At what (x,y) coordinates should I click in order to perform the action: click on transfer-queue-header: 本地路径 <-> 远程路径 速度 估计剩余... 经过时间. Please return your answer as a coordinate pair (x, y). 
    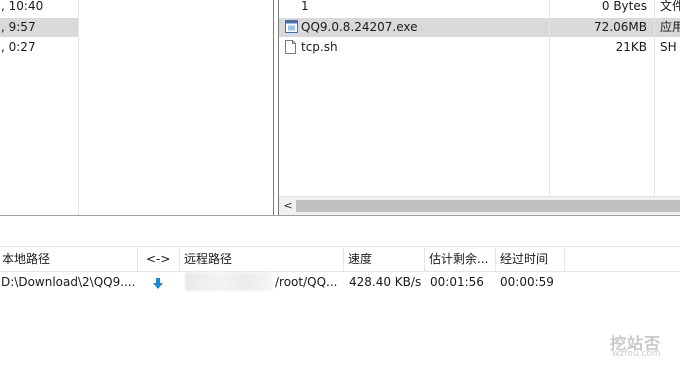
    Looking at the image, I should click on (340, 259).